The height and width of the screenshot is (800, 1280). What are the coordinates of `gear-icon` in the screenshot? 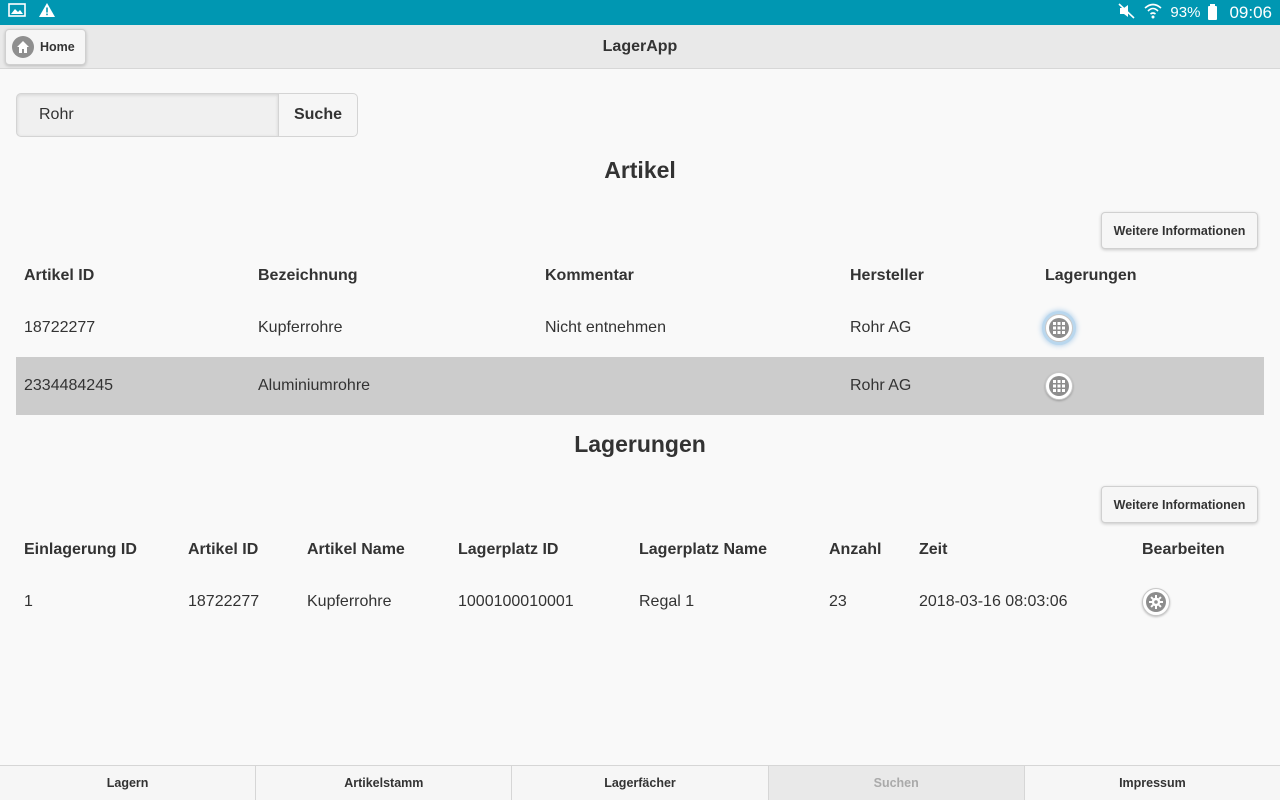 It's located at (1156, 602).